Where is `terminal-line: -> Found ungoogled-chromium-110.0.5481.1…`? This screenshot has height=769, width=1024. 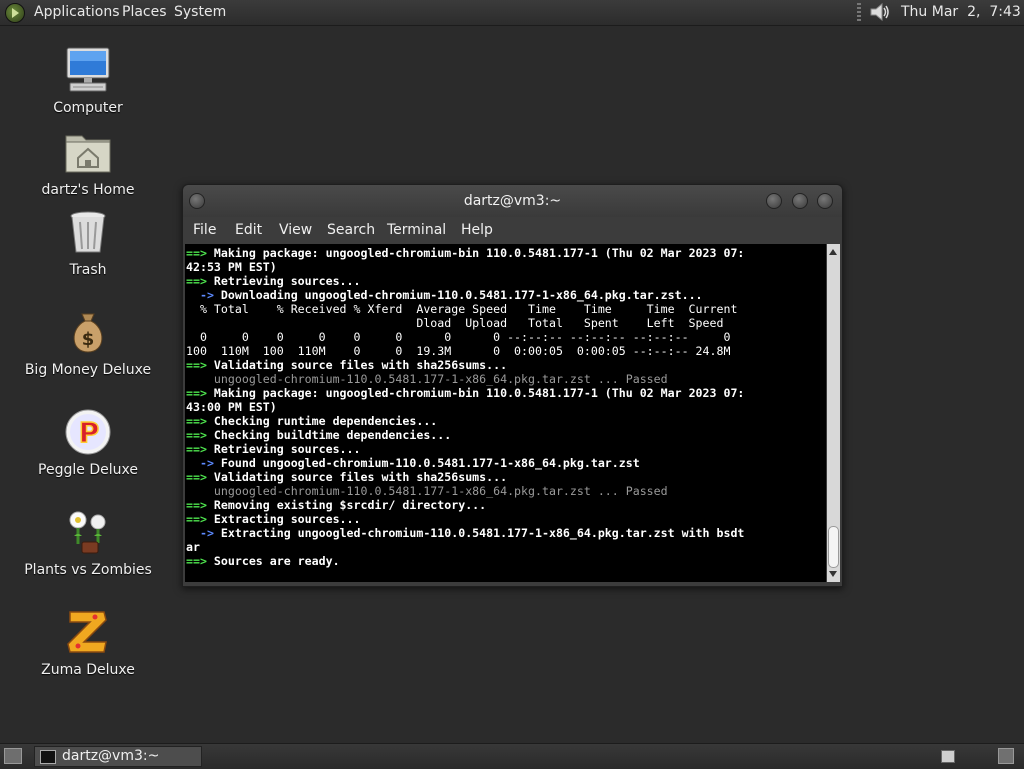
terminal-line: -> Found ungoogled-chromium-110.0.5481.1… is located at coordinates (413, 463).